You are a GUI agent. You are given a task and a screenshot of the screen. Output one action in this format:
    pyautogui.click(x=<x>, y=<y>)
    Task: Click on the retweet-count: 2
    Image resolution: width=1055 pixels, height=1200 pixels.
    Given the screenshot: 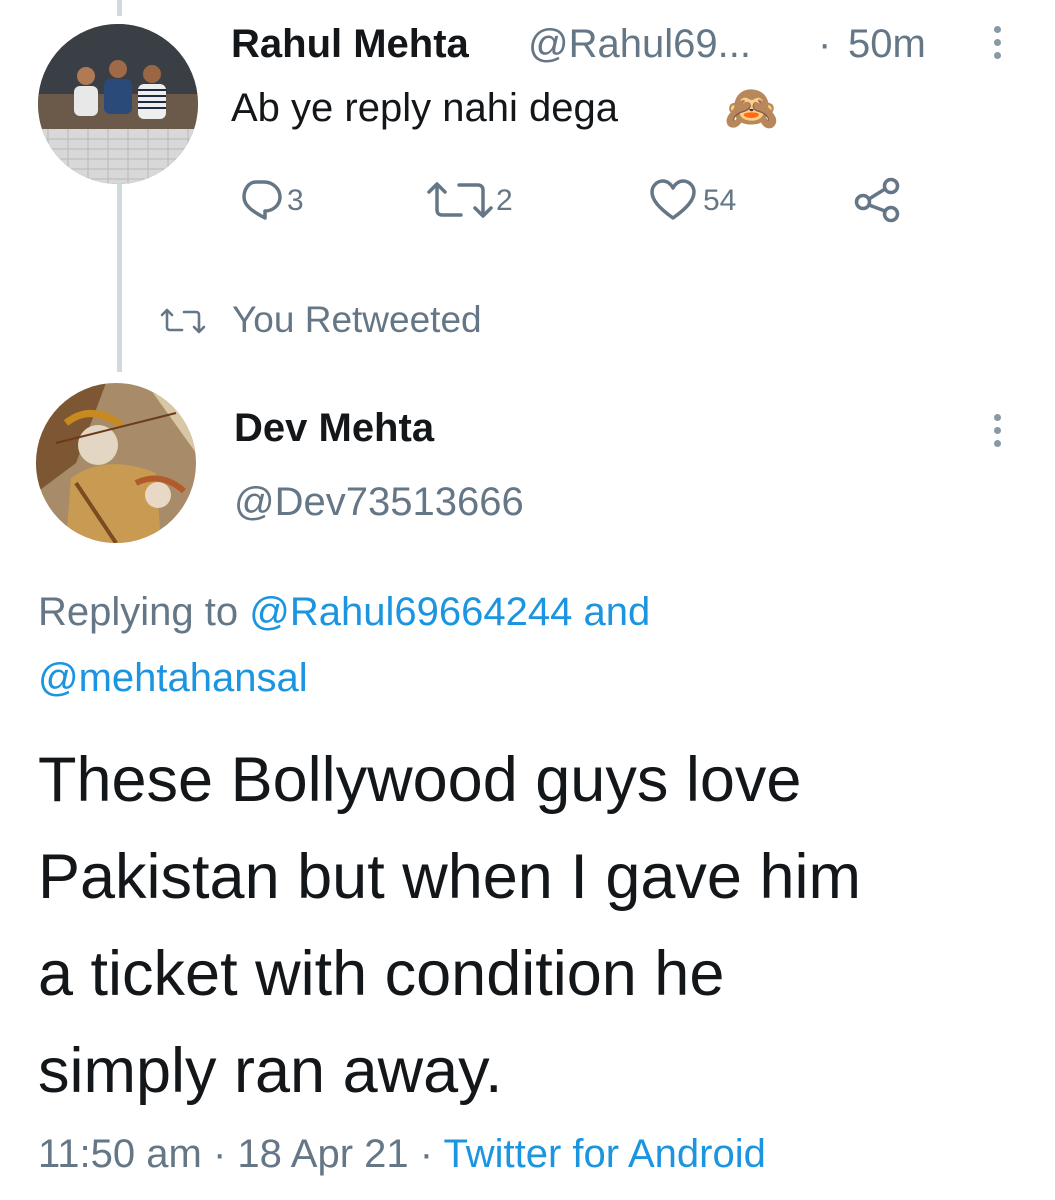 What is the action you would take?
    pyautogui.click(x=504, y=200)
    